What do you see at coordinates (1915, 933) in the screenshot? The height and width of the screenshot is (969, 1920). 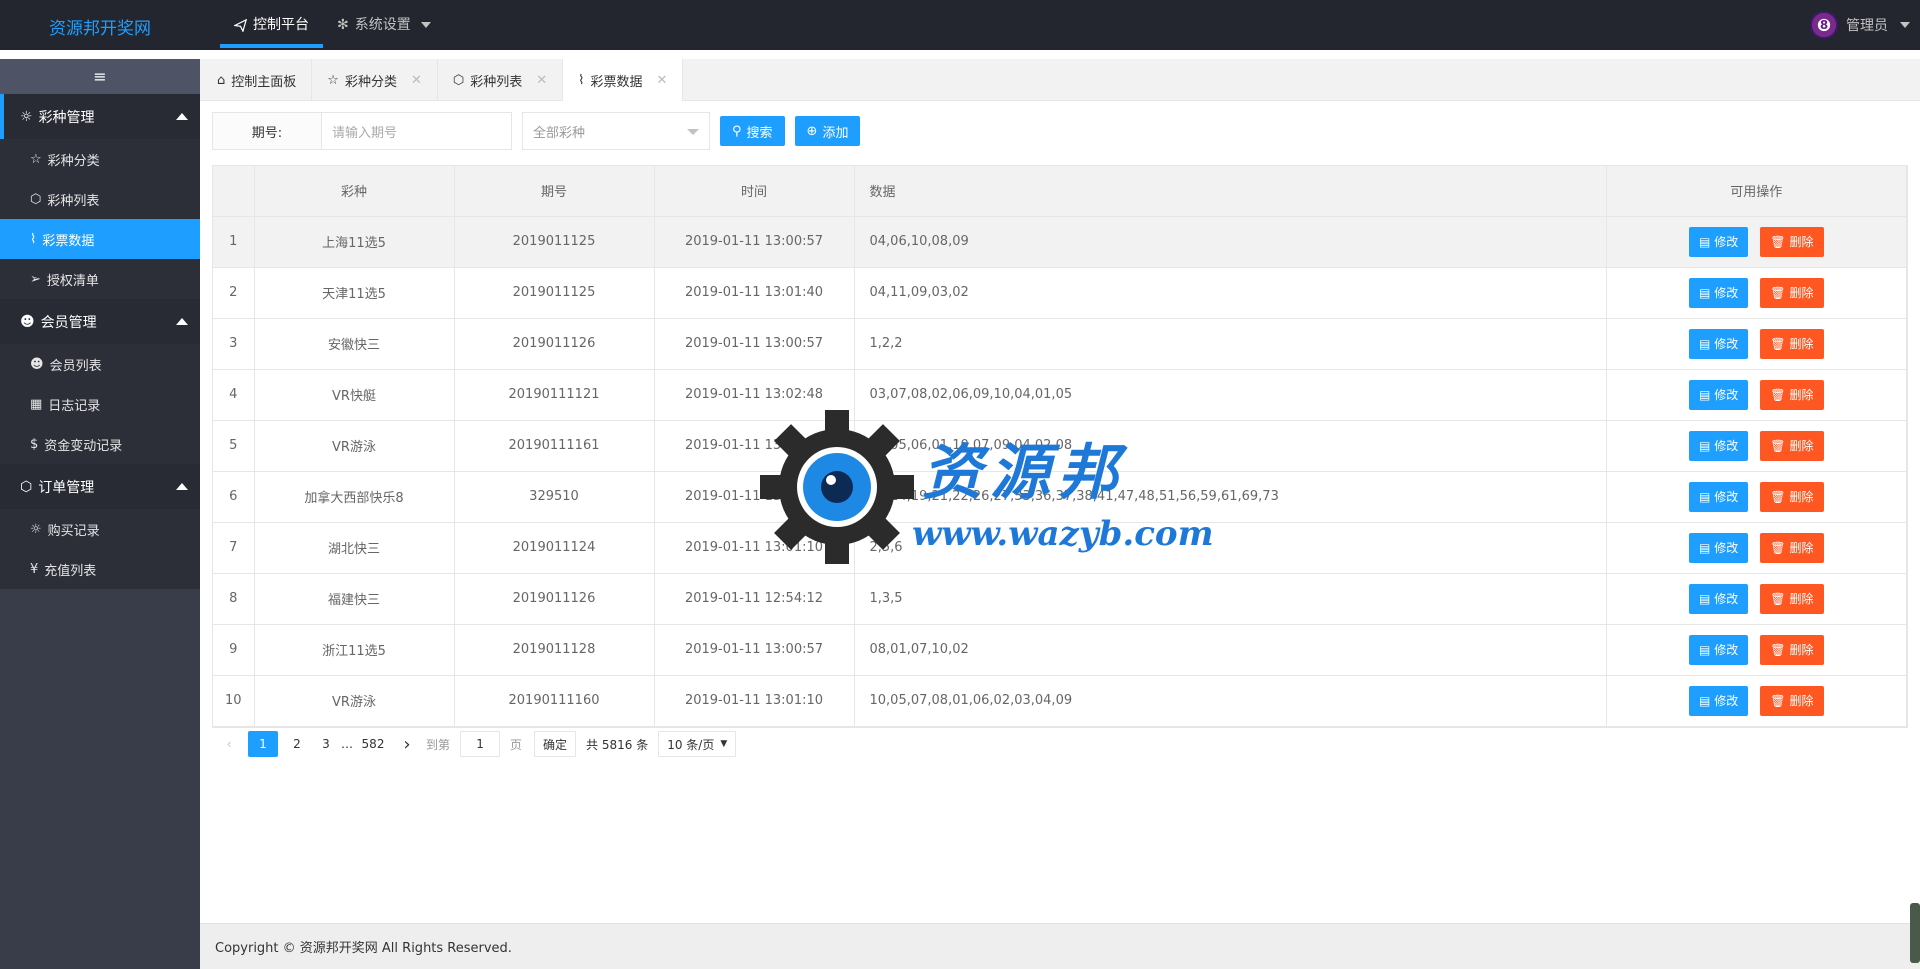 I see `scroll-widget` at bounding box center [1915, 933].